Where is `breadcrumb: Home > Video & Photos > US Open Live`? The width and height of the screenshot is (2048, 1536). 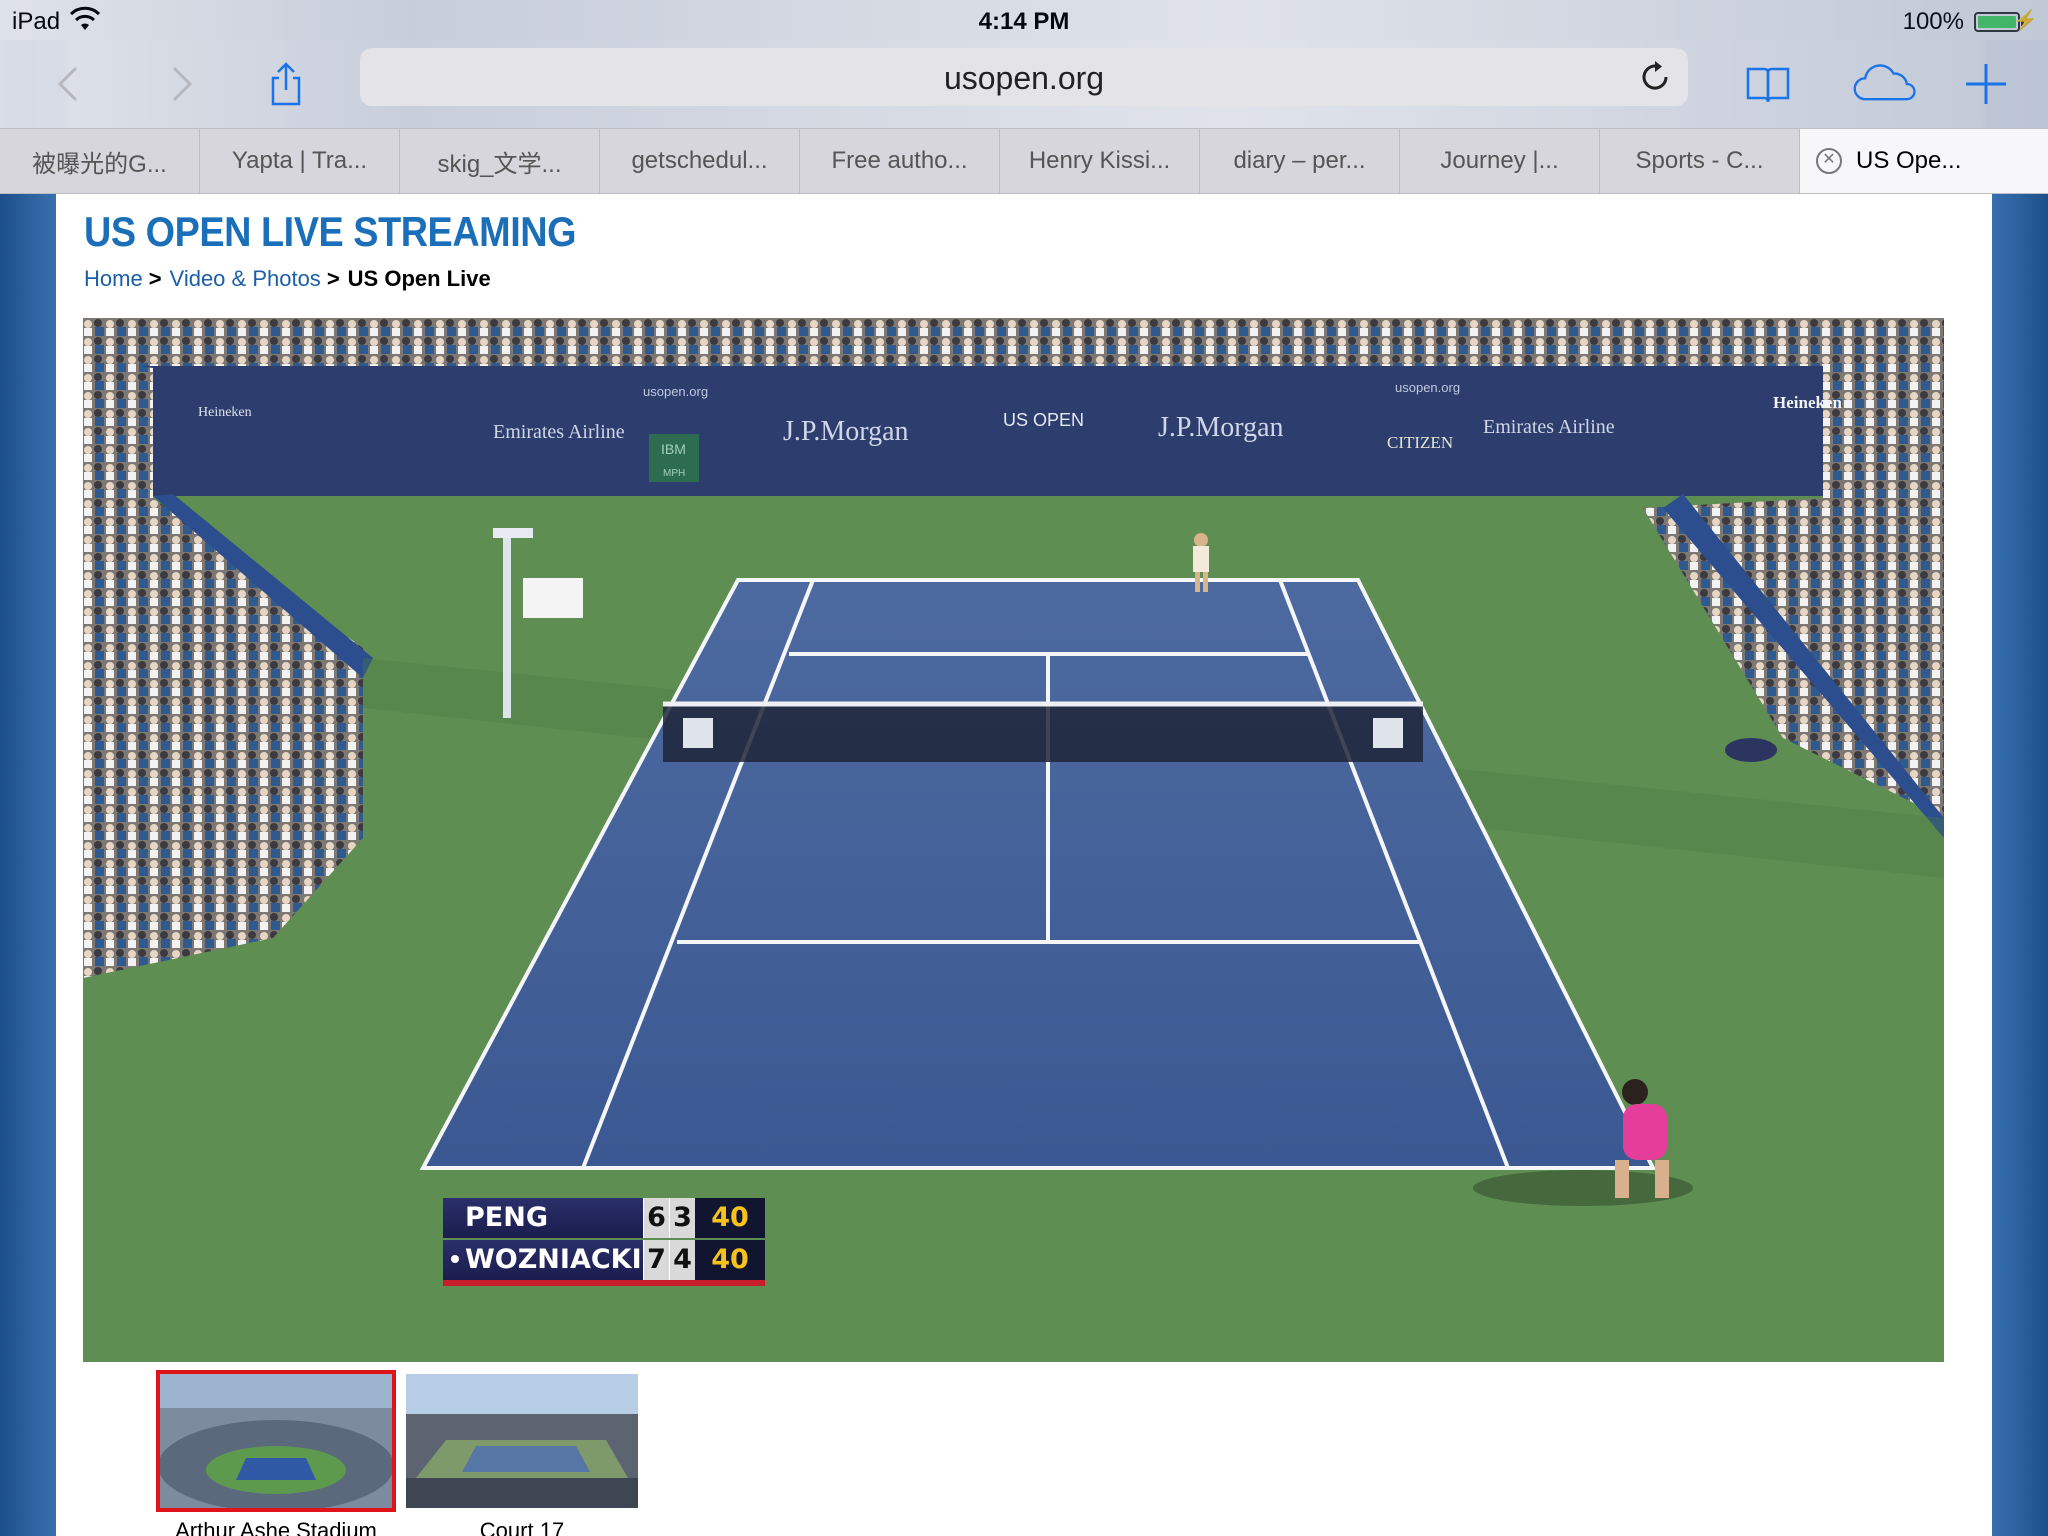 breadcrumb: Home > Video & Photos > US Open Live is located at coordinates (287, 279).